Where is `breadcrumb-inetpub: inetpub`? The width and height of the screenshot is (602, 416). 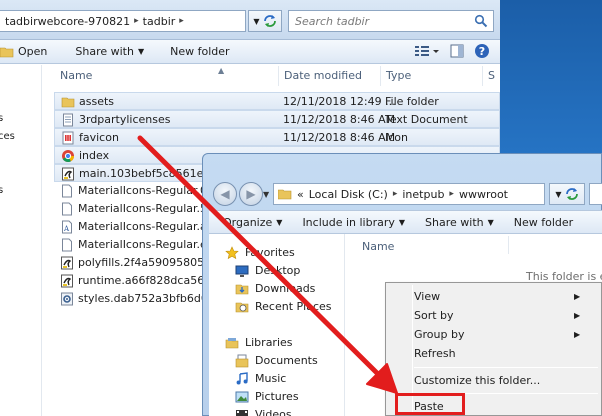 breadcrumb-inetpub: inetpub is located at coordinates (423, 194).